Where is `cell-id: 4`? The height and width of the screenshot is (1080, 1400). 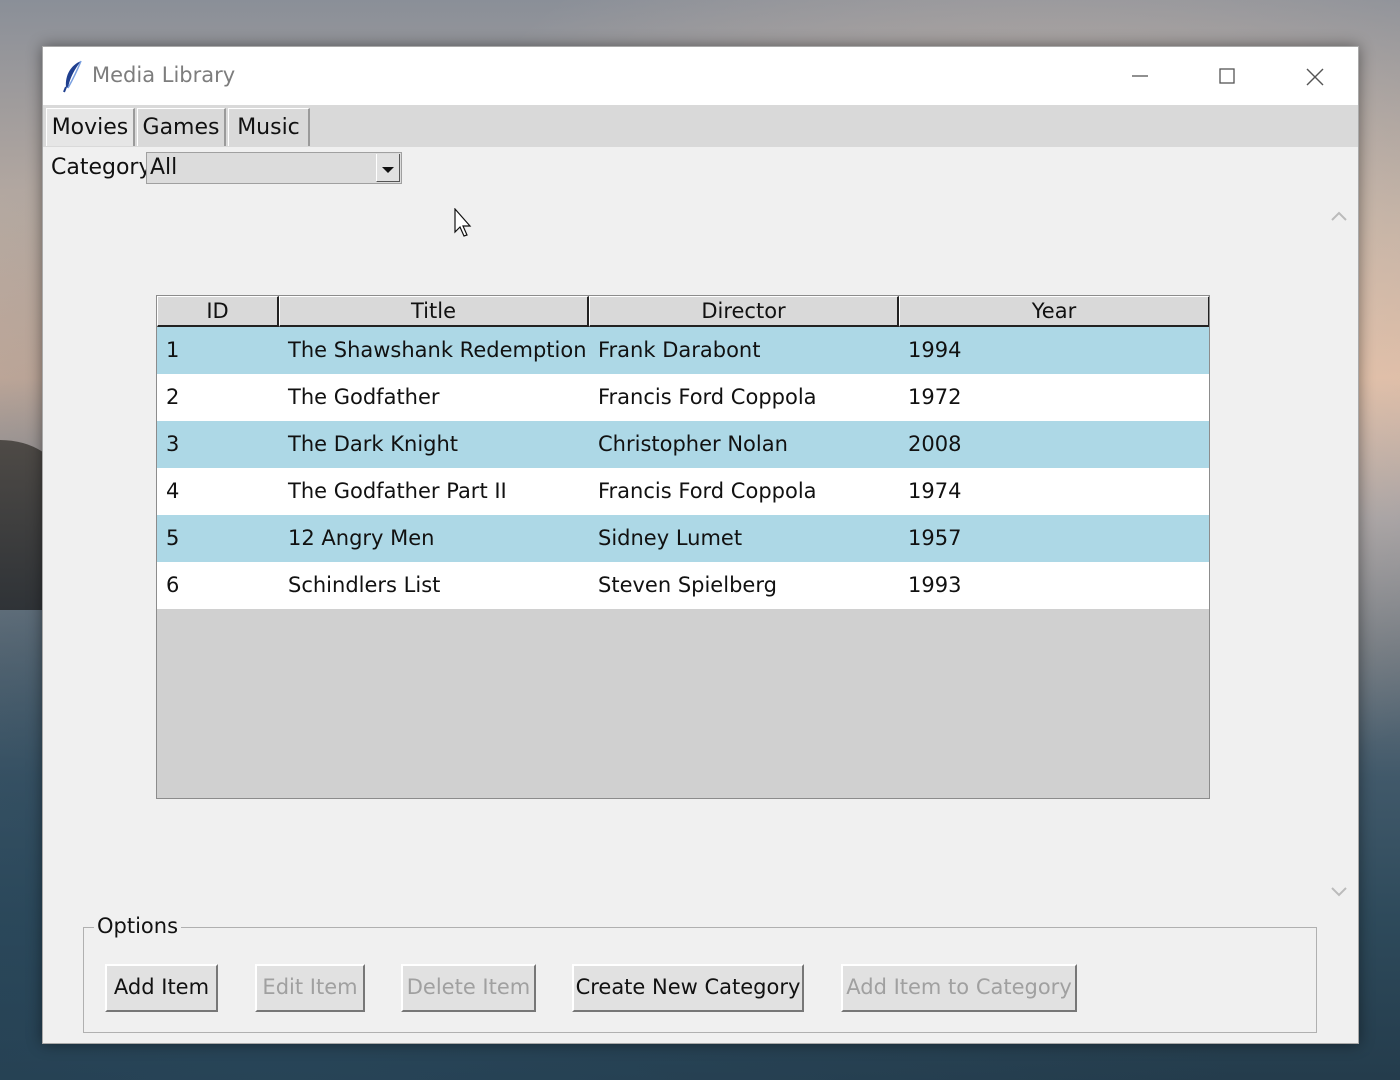 cell-id: 4 is located at coordinates (173, 491).